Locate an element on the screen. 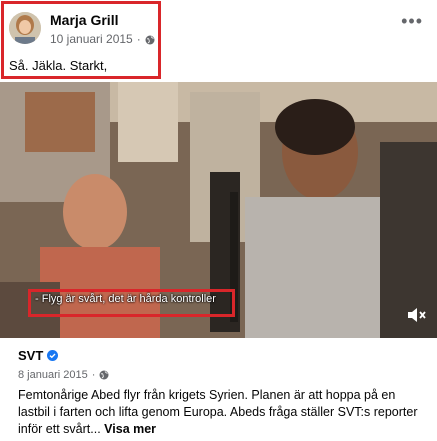 This screenshot has width=437, height=441. shared-meta: 8 januari 2015 · is located at coordinates (63, 375).